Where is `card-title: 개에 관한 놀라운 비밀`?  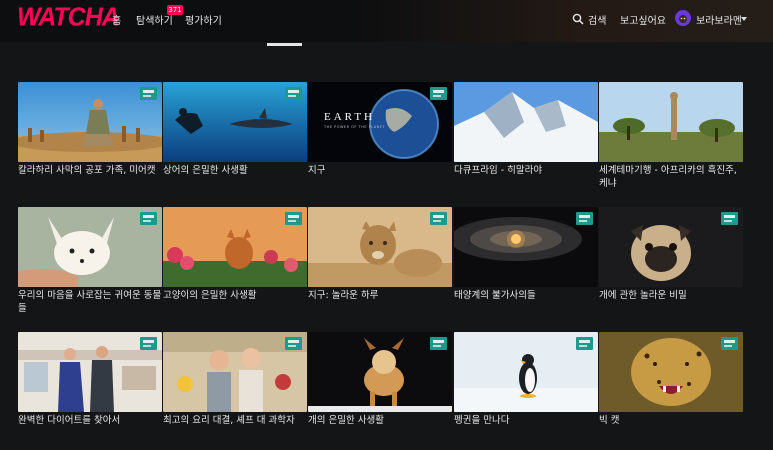
card-title: 개에 관한 놀라운 비밀 is located at coordinates (671, 295).